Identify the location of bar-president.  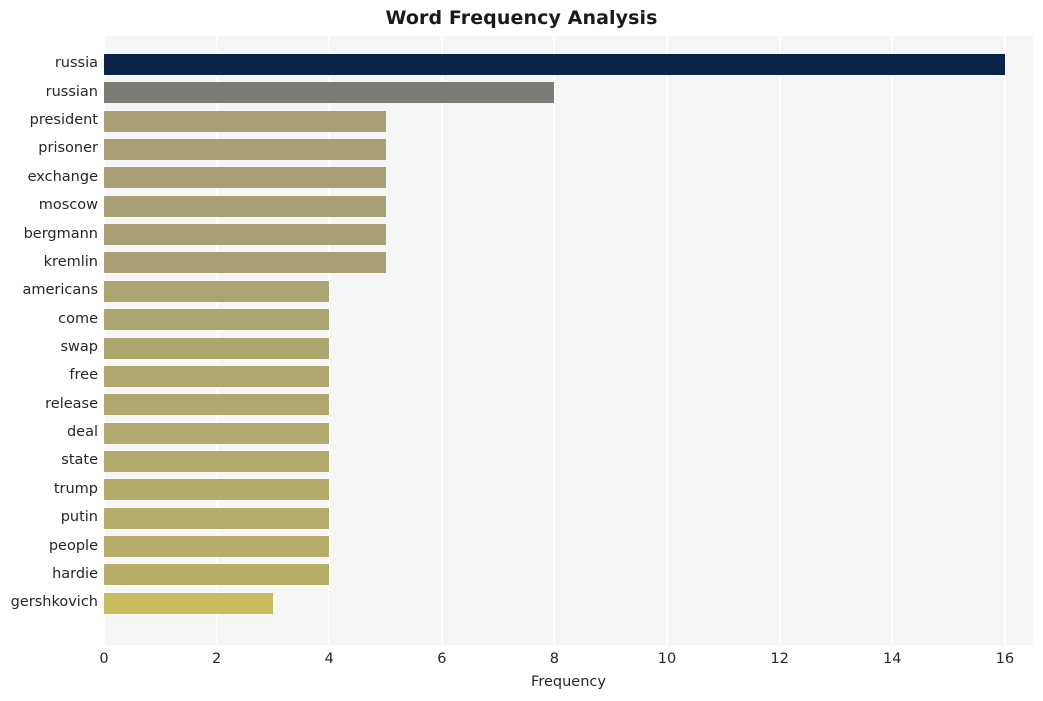
(245, 121).